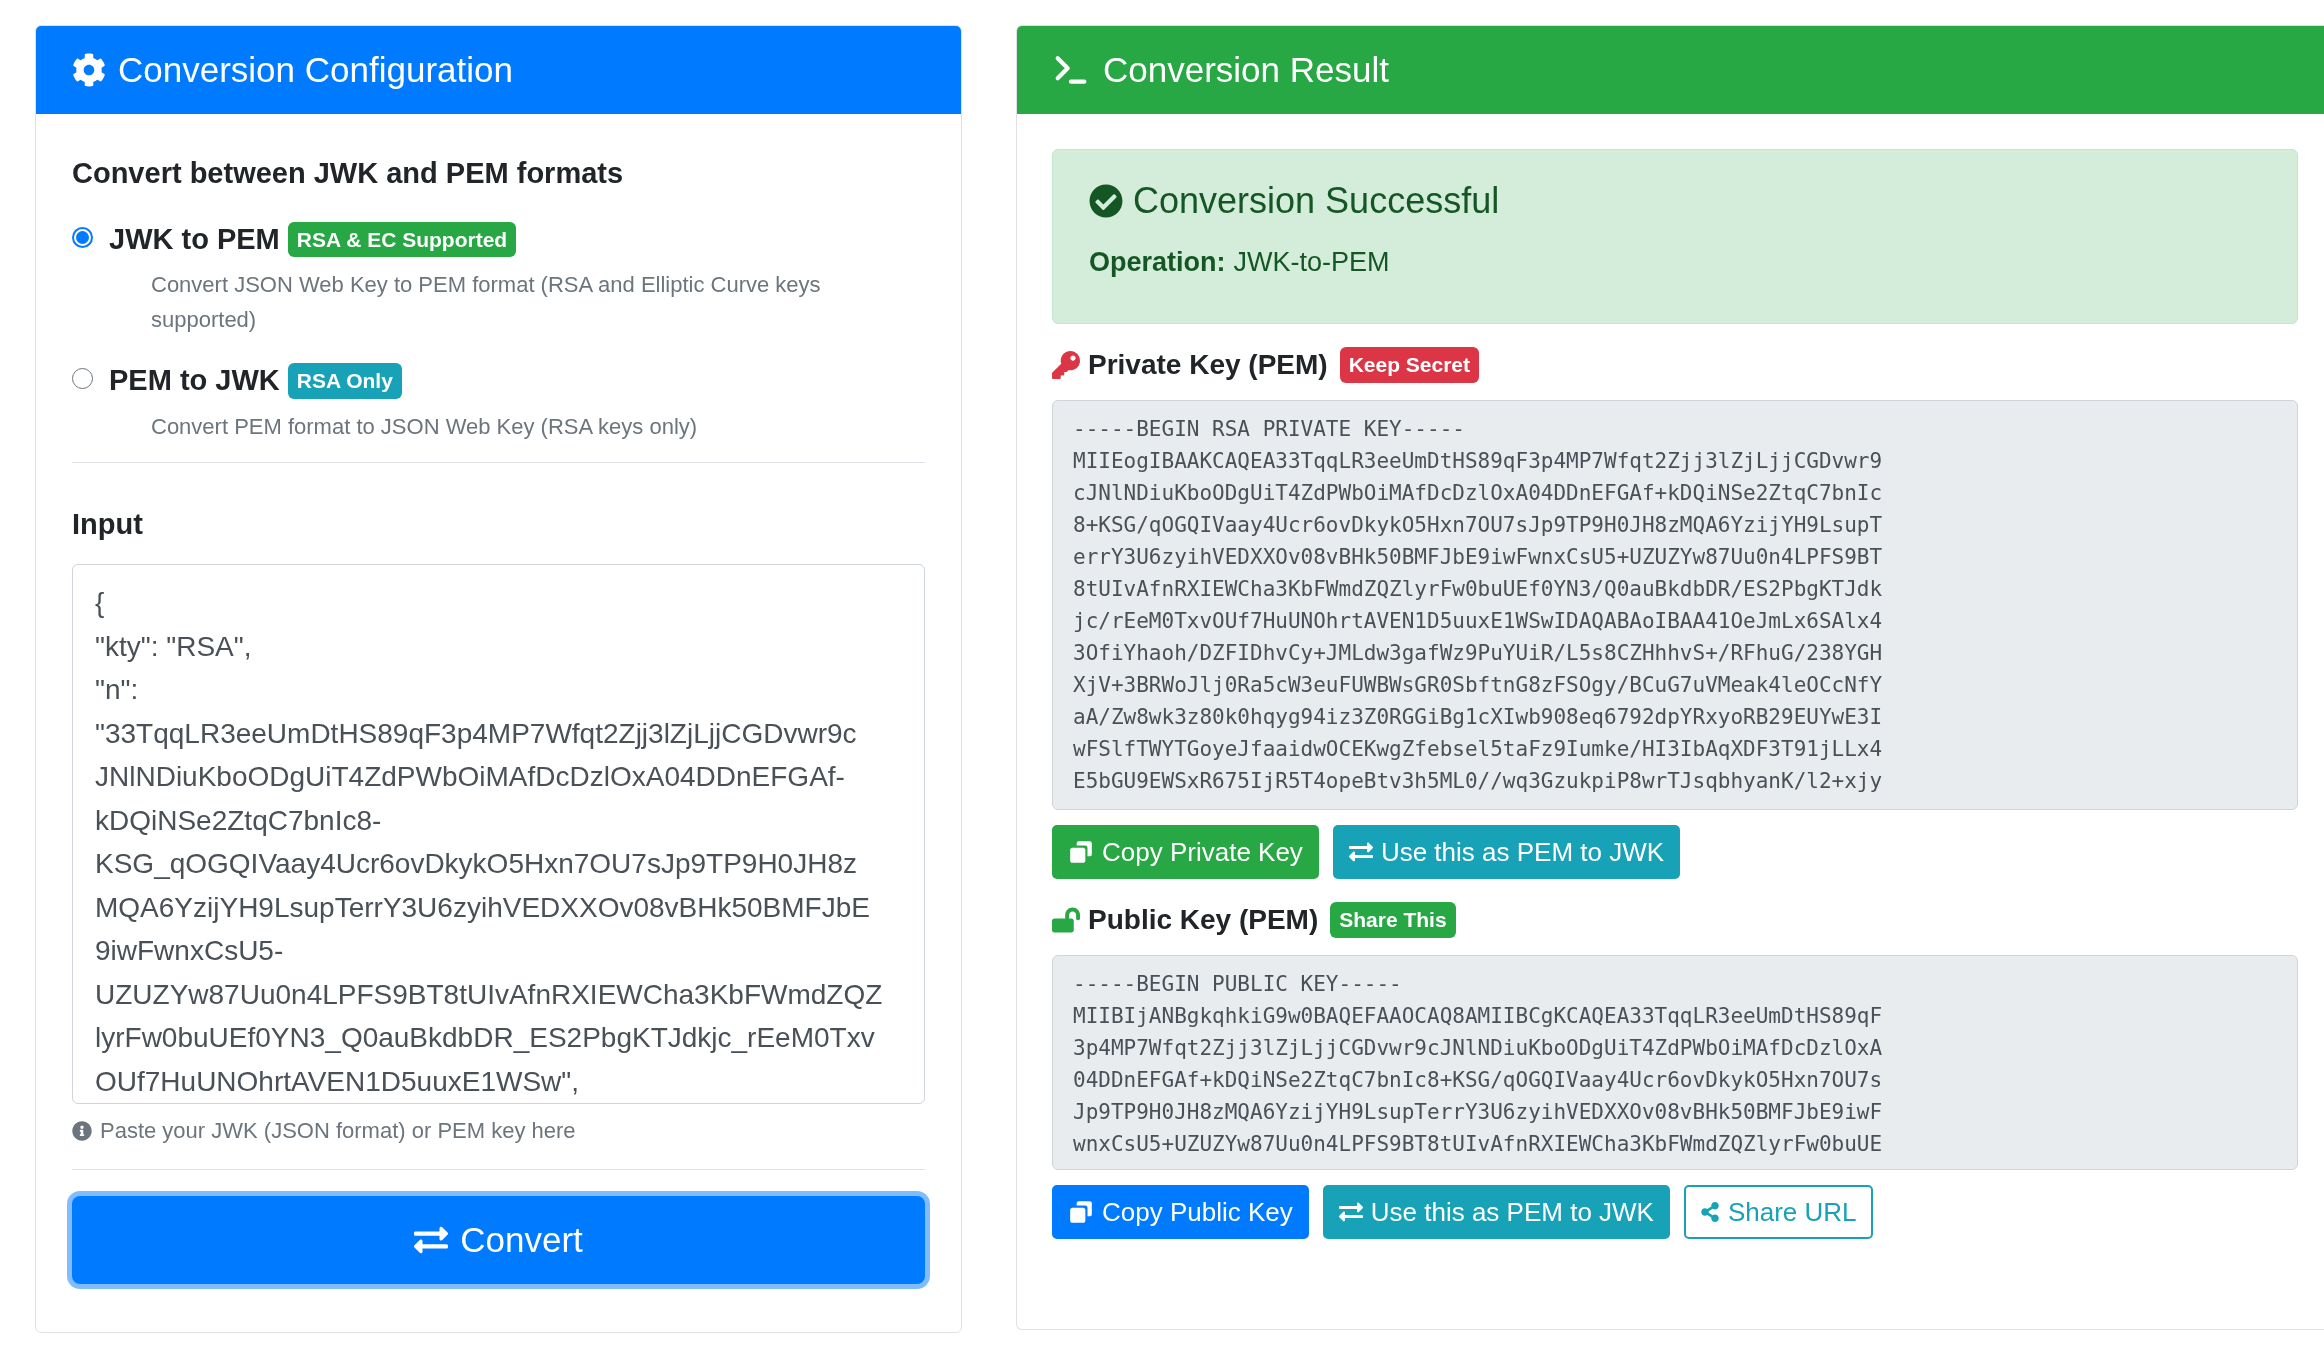  I want to click on settings-icon, so click(89, 70).